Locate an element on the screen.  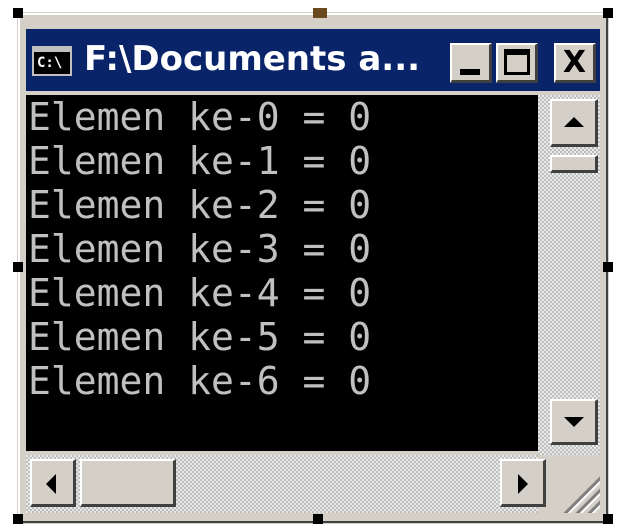
minimize-button is located at coordinates (471, 63).